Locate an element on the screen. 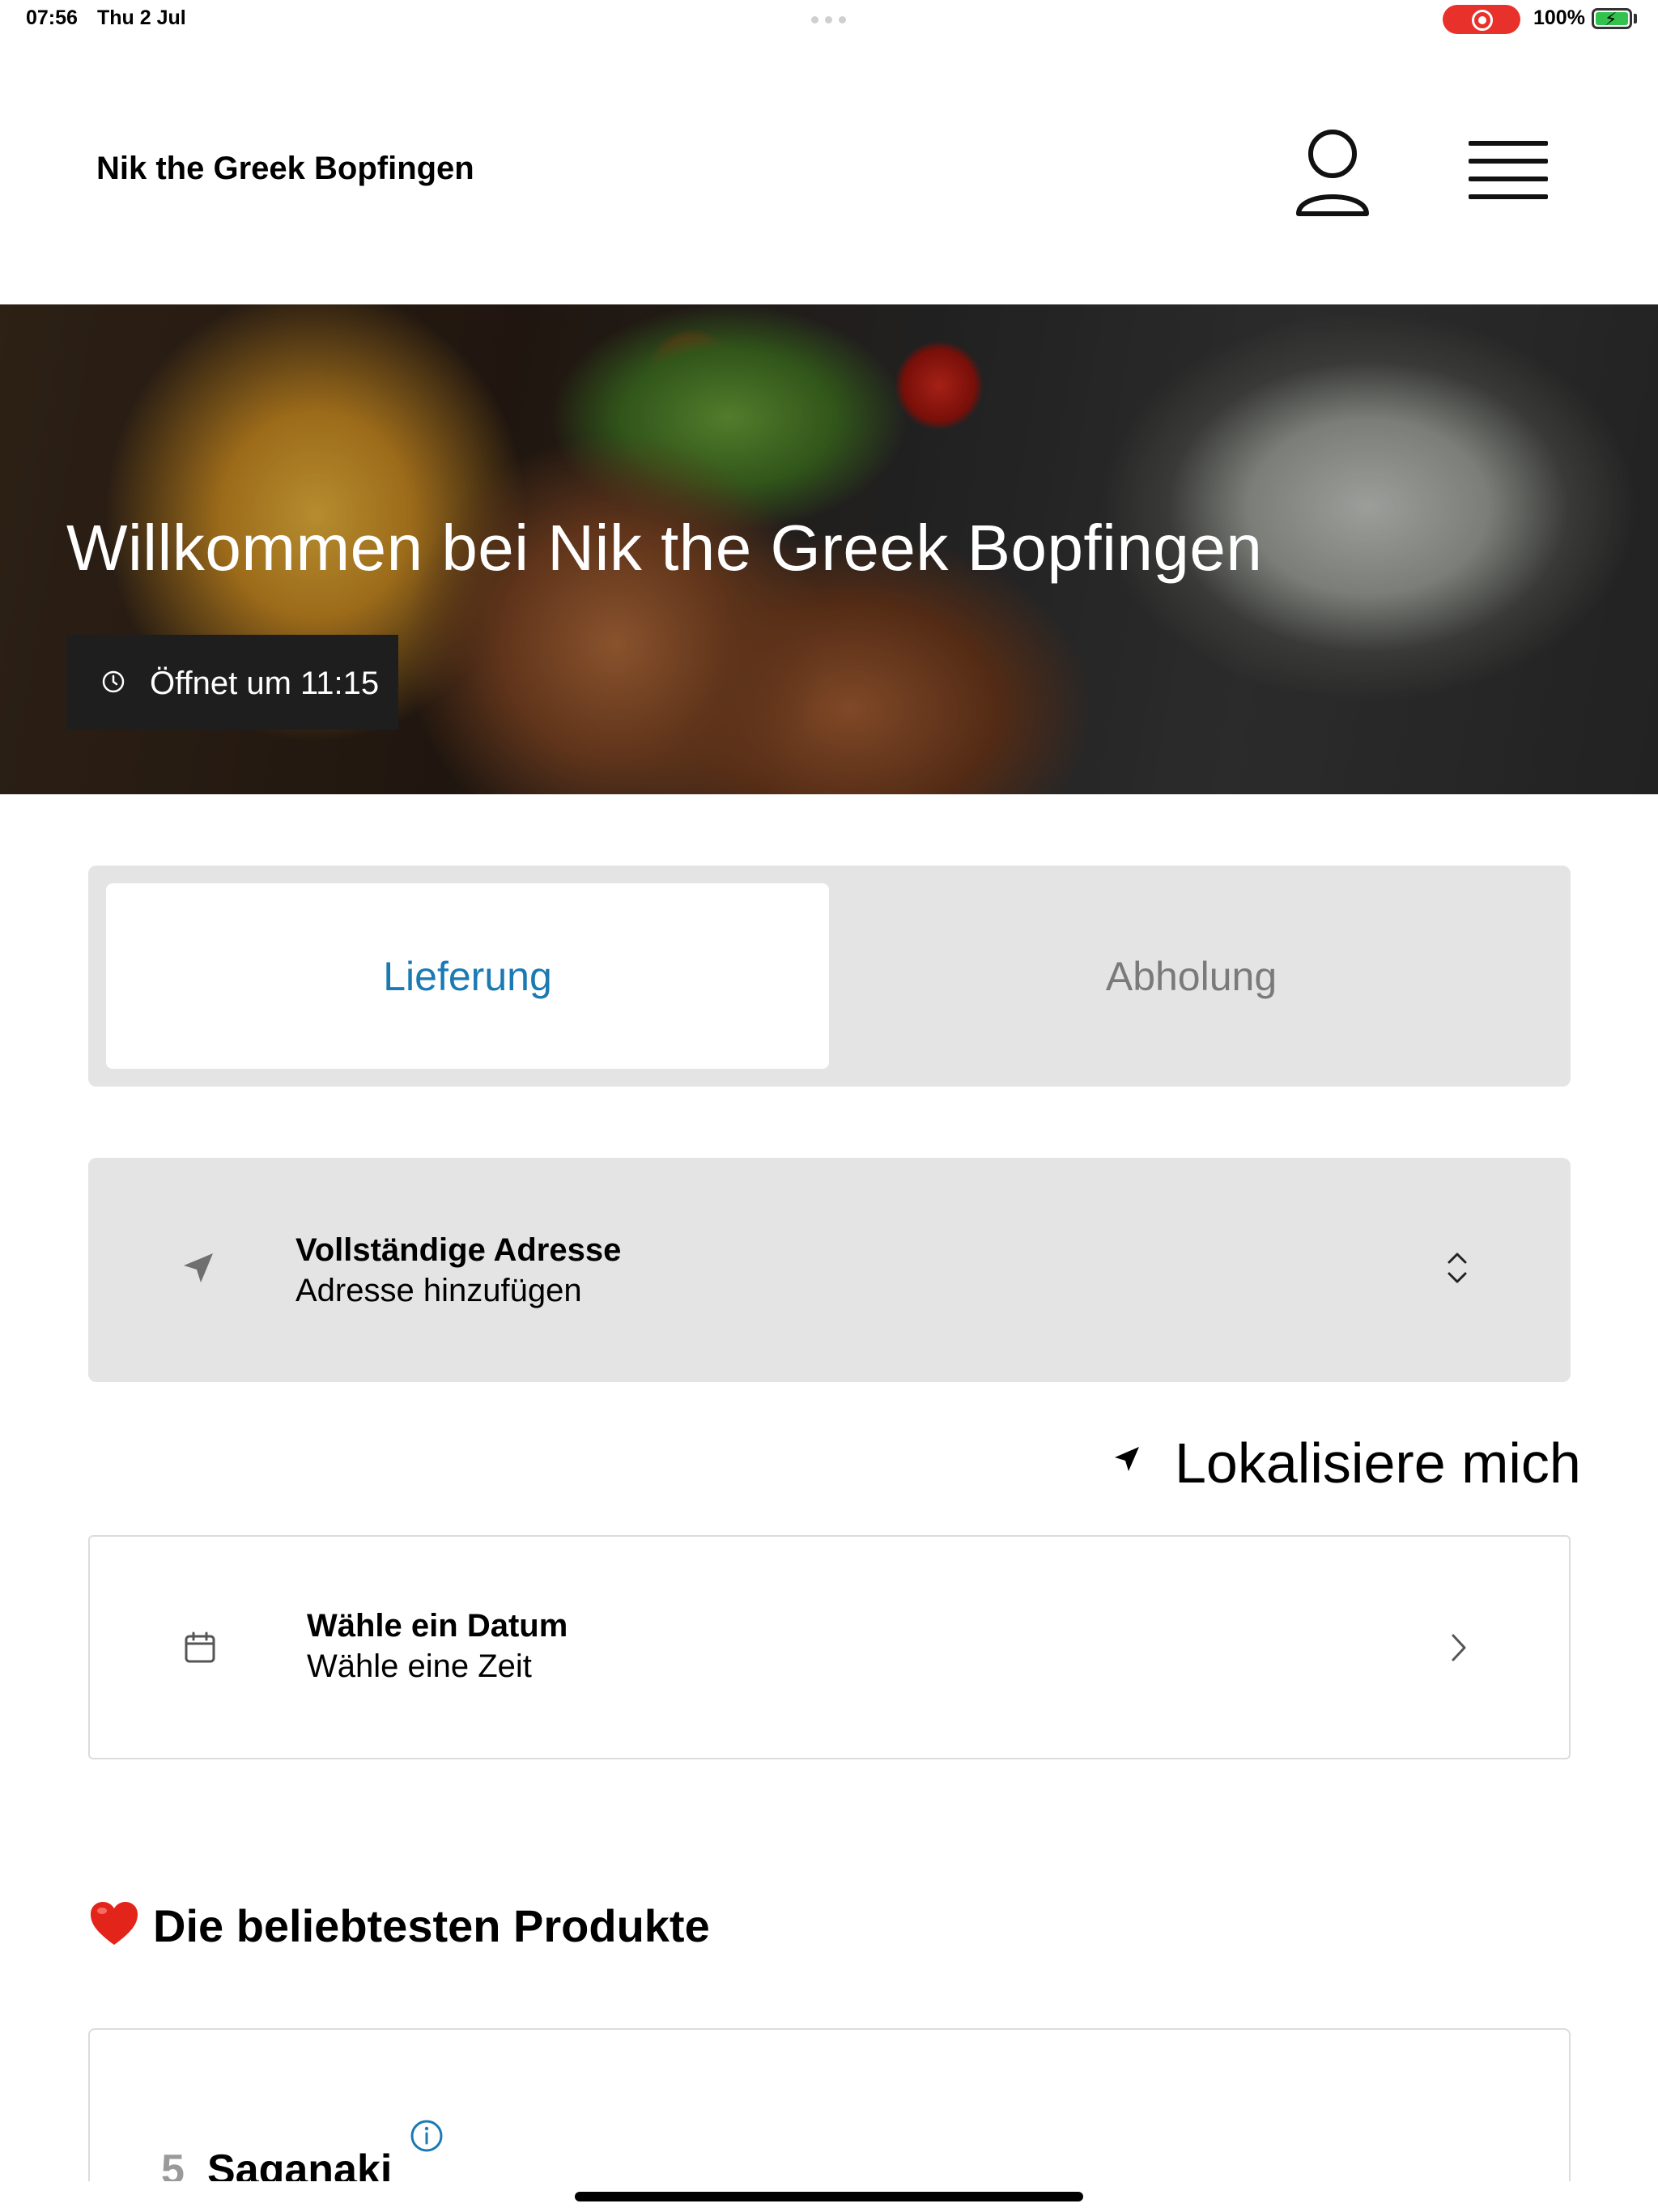  status-time: 07:56 is located at coordinates (52, 18).